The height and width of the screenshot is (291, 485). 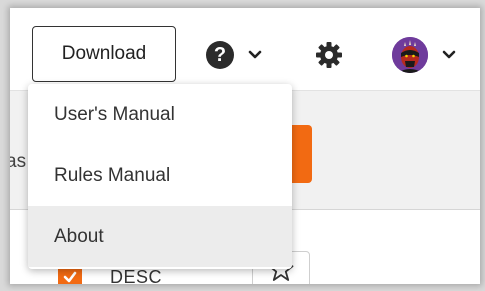 I want to click on gear-icon, so click(x=329, y=55).